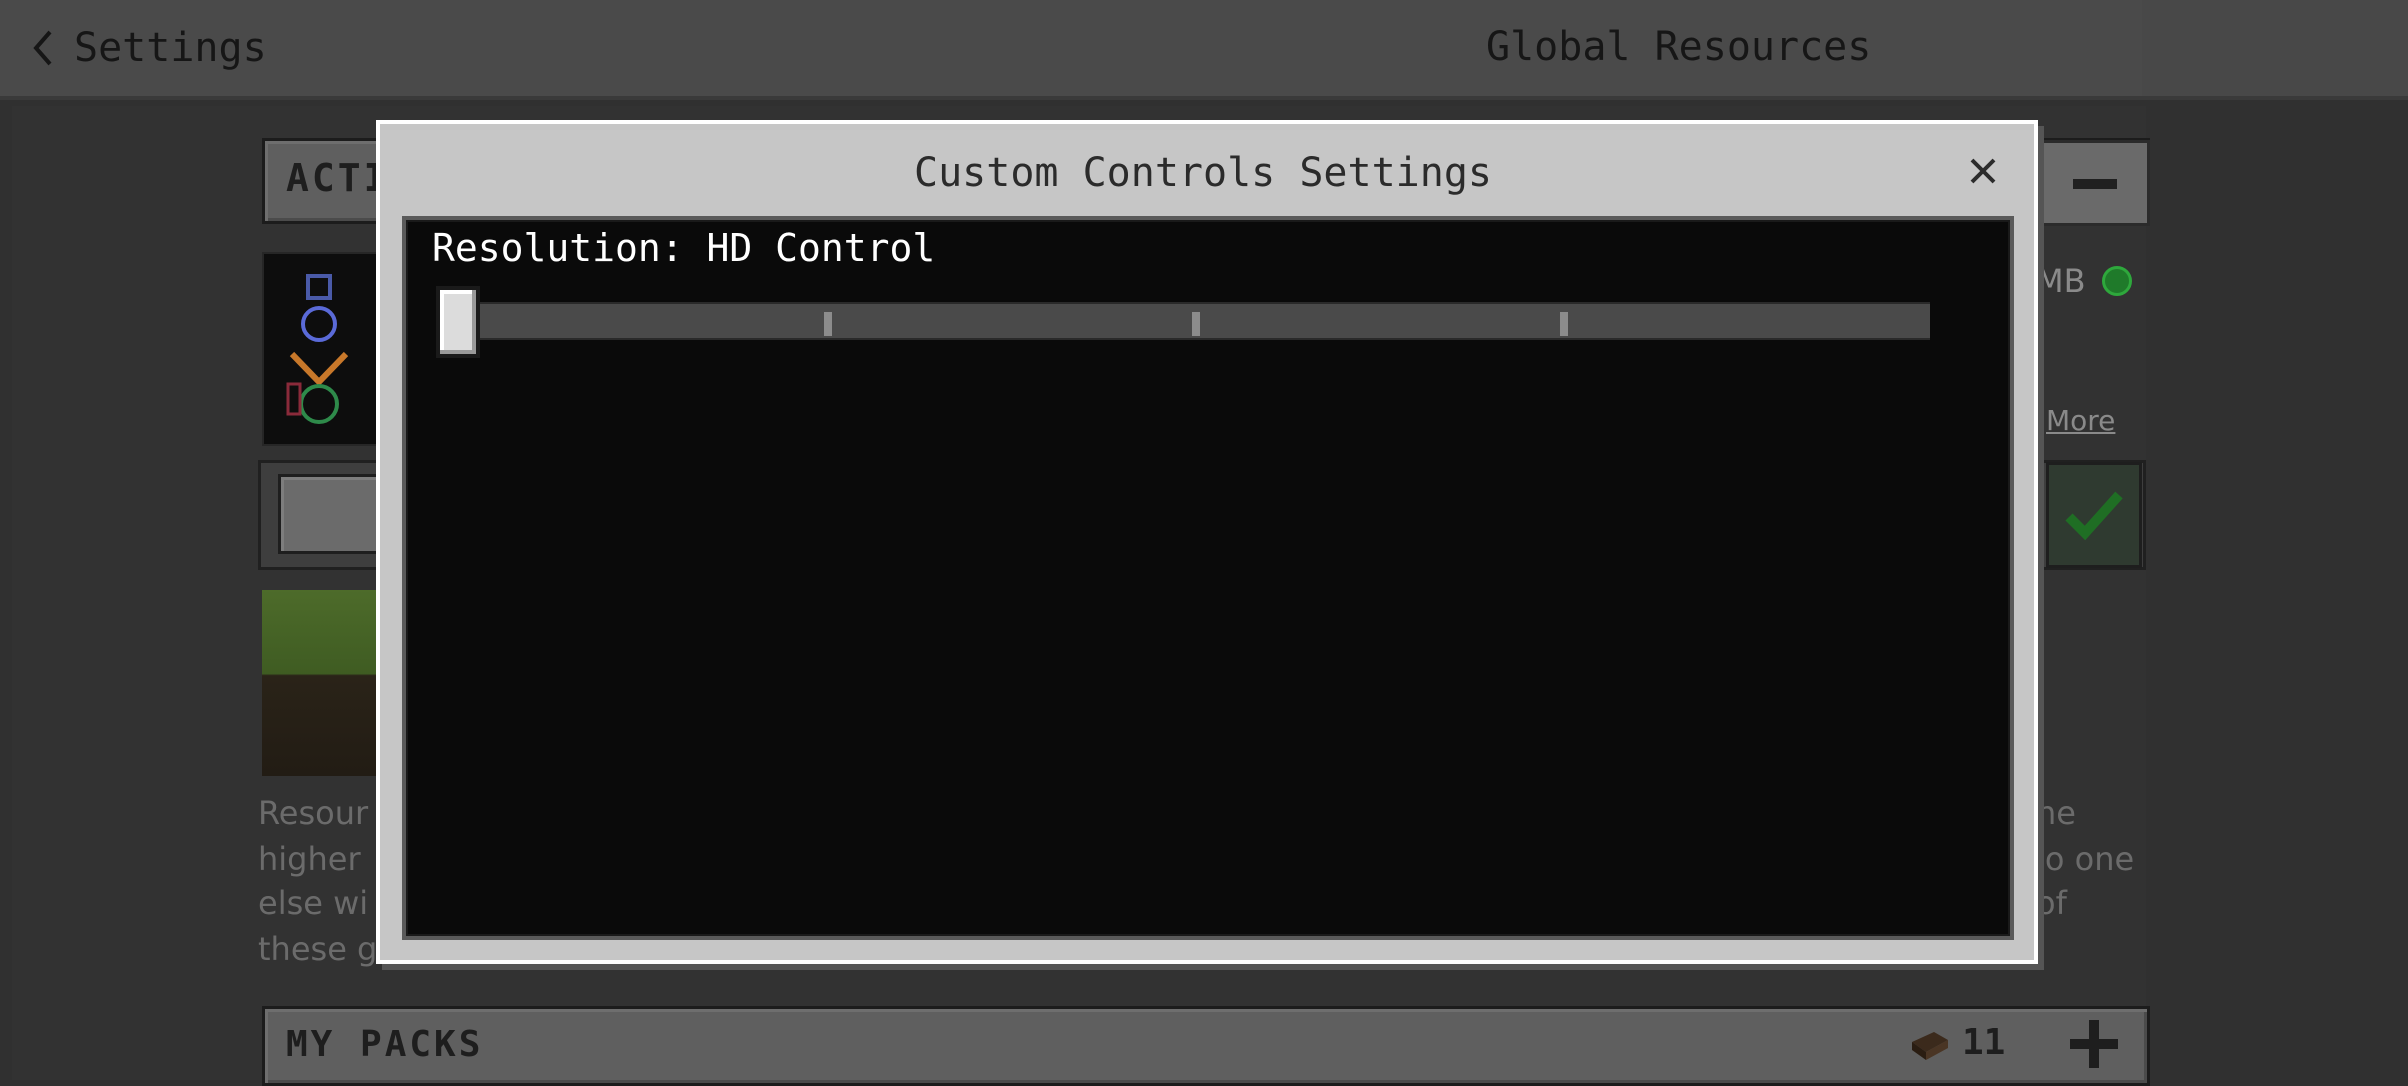  What do you see at coordinates (1206, 1046) in the screenshot?
I see `my-packs-bar` at bounding box center [1206, 1046].